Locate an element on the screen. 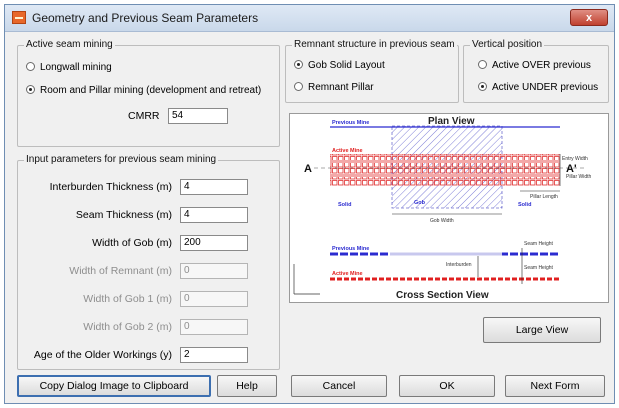 This screenshot has height=408, width=619. cross-section-title: Cross Section View is located at coordinates (442, 295).